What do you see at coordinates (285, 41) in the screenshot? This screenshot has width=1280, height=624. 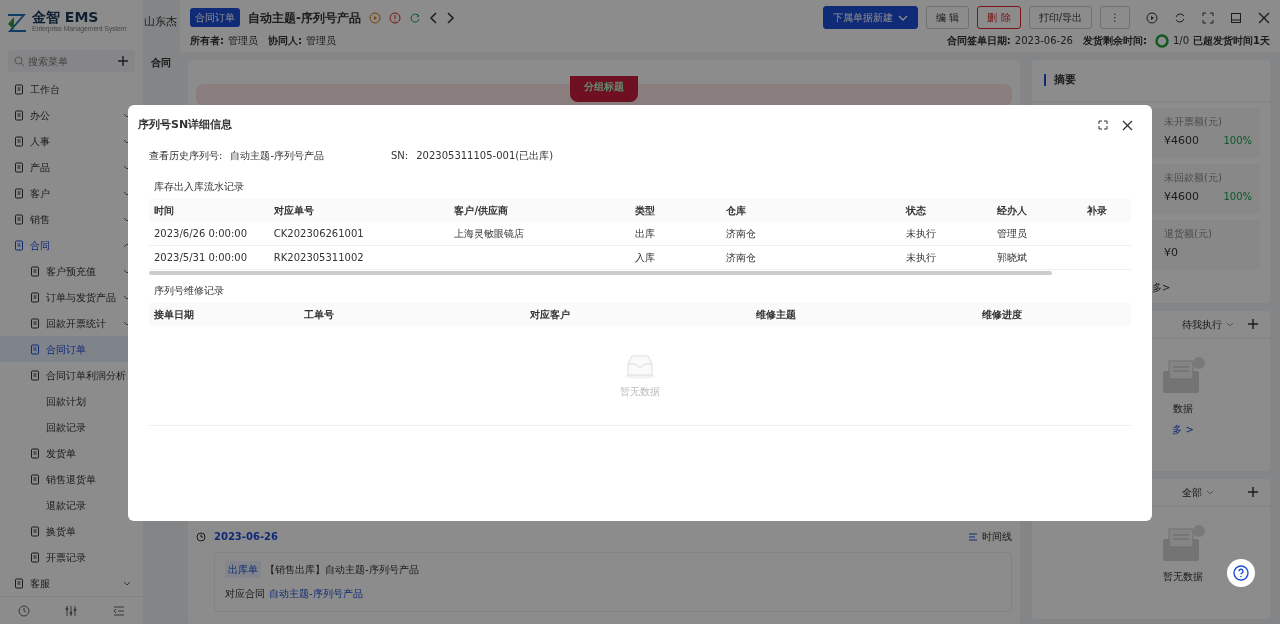 I see `collaborator-label: 协同人:` at bounding box center [285, 41].